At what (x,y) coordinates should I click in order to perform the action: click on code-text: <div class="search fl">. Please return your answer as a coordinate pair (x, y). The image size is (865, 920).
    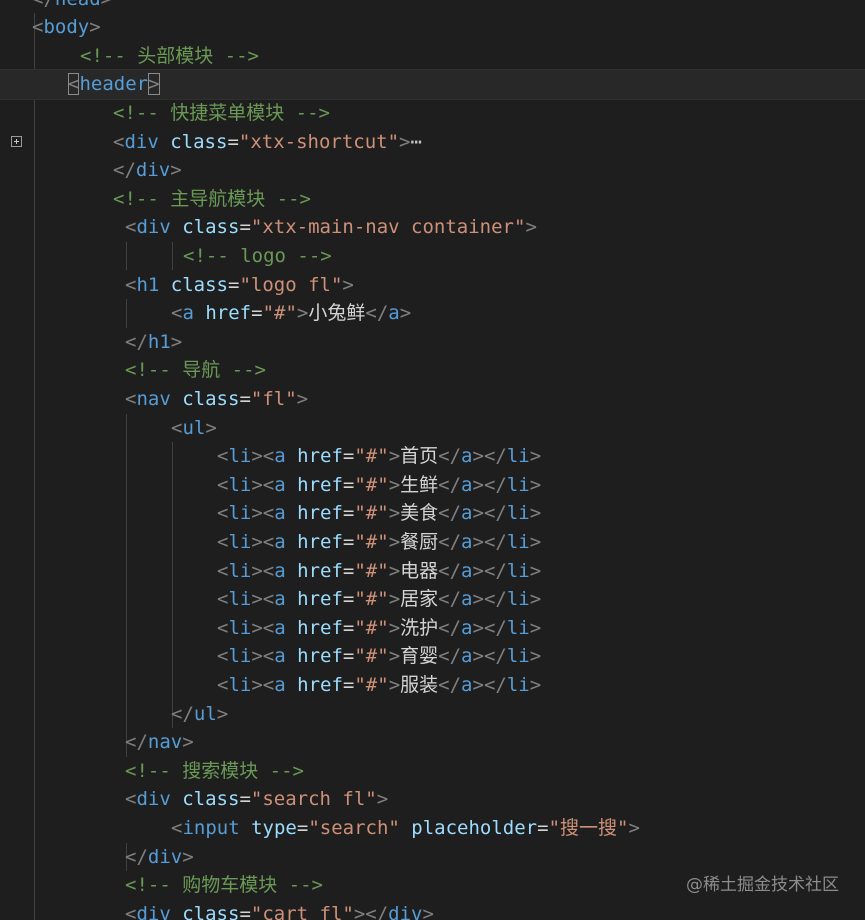
    Looking at the image, I should click on (256, 799).